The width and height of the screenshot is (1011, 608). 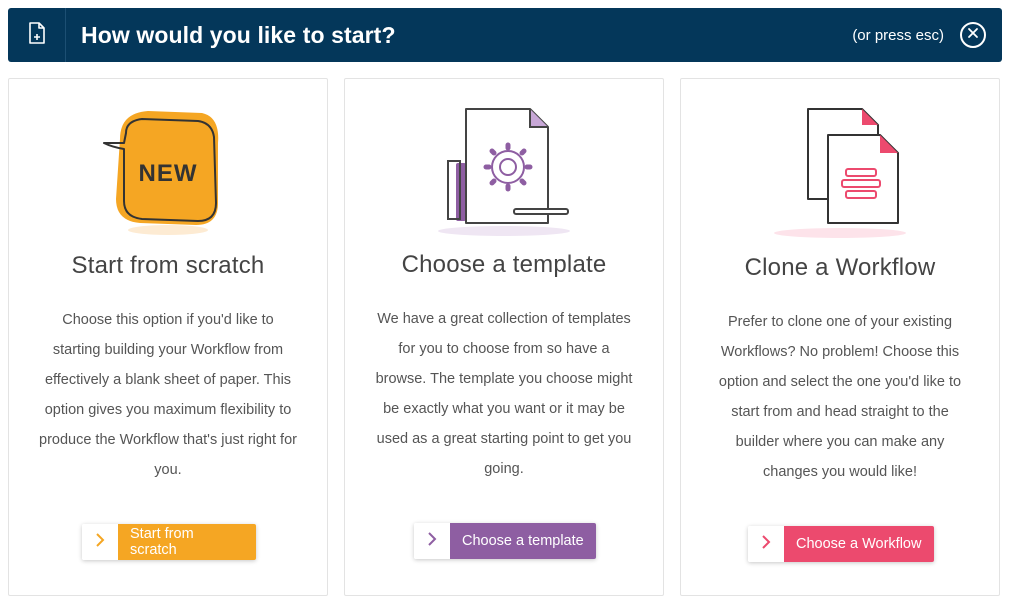 I want to click on new-badge-icon: NEW, so click(x=168, y=173).